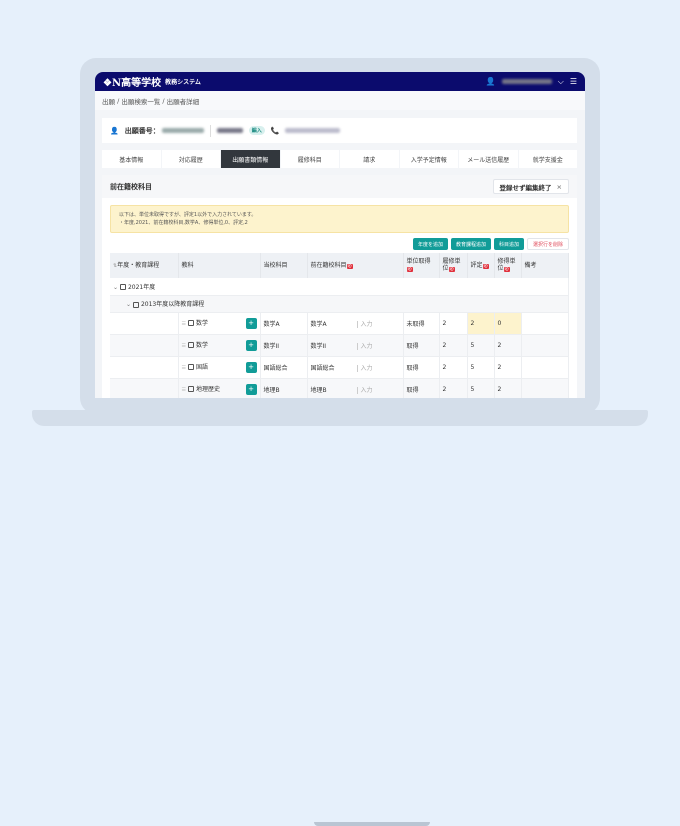 Image resolution: width=680 pixels, height=826 pixels. What do you see at coordinates (481, 265) in the screenshot?
I see `col-grade: 評定必` at bounding box center [481, 265].